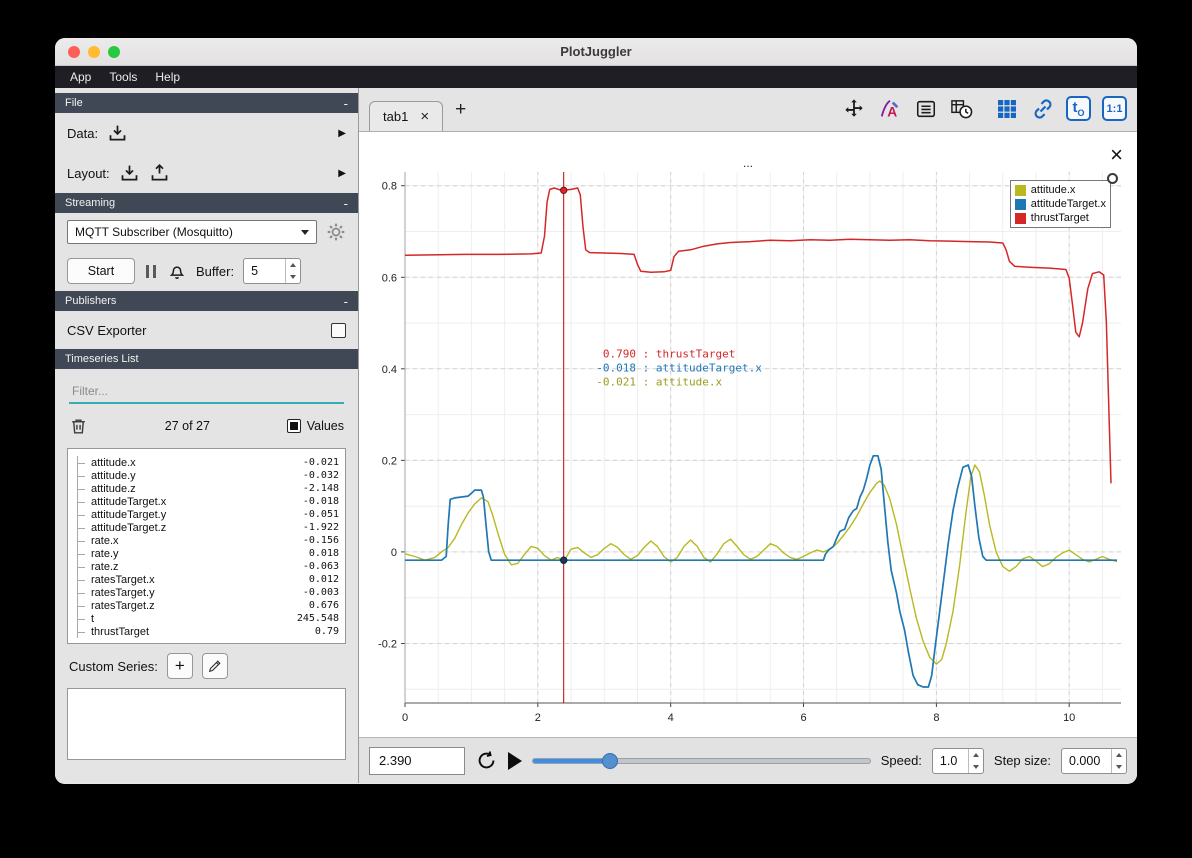  Describe the element at coordinates (83, 133) in the screenshot. I see `data-label: Data:` at that location.